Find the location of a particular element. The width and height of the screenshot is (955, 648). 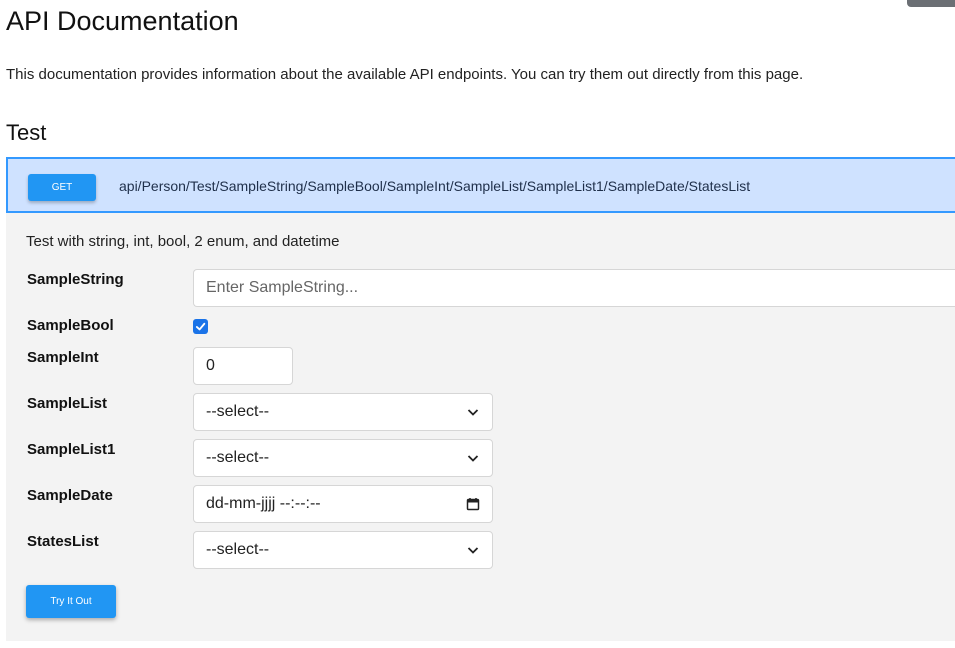

sample-date-input: dd-mm-jjjj --:--:-- is located at coordinates (343, 504).